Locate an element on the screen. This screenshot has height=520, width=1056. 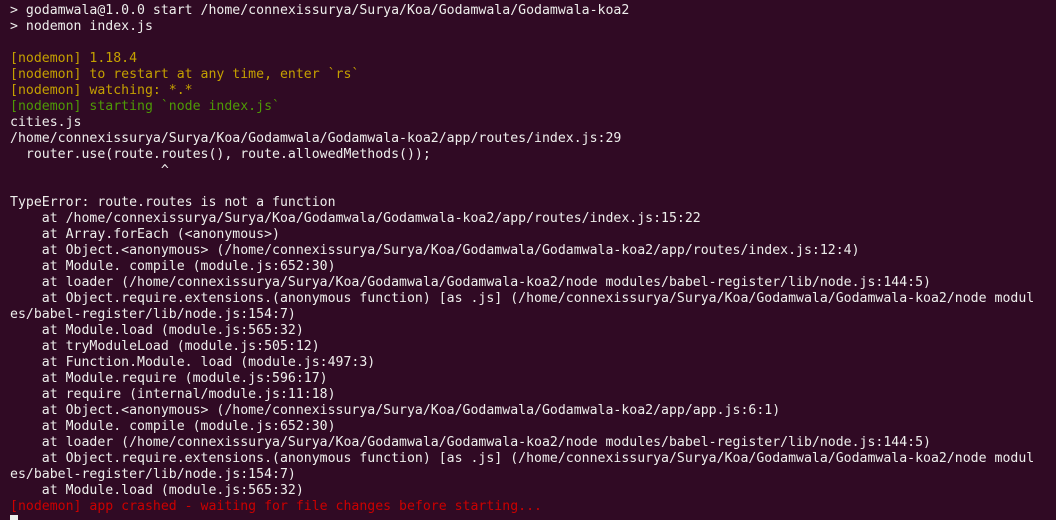
terminal-line: > nodemon index.js is located at coordinates (81, 26).